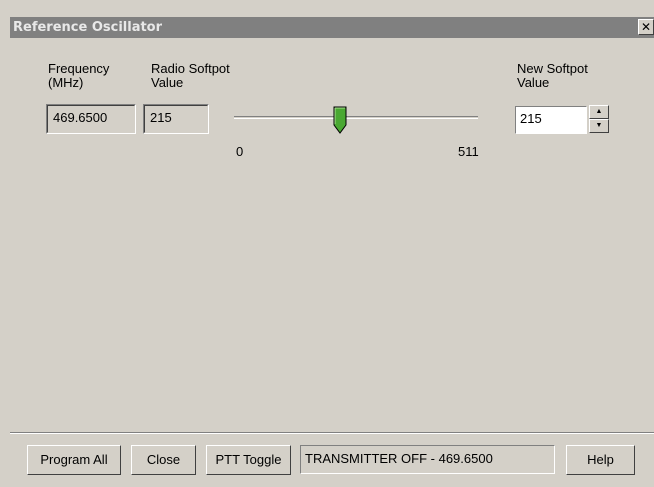 Image resolution: width=654 pixels, height=487 pixels. Describe the element at coordinates (427, 459) in the screenshot. I see `status-field: TRANSMITTER OFF - 469.6500` at that location.